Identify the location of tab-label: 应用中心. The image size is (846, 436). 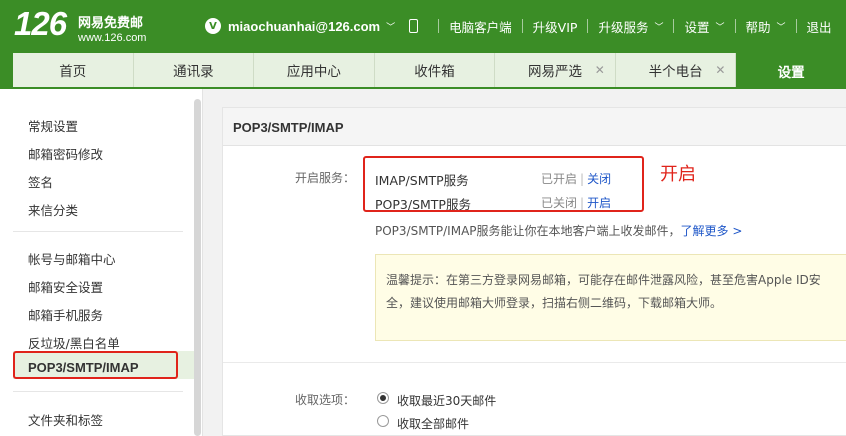
(313, 72).